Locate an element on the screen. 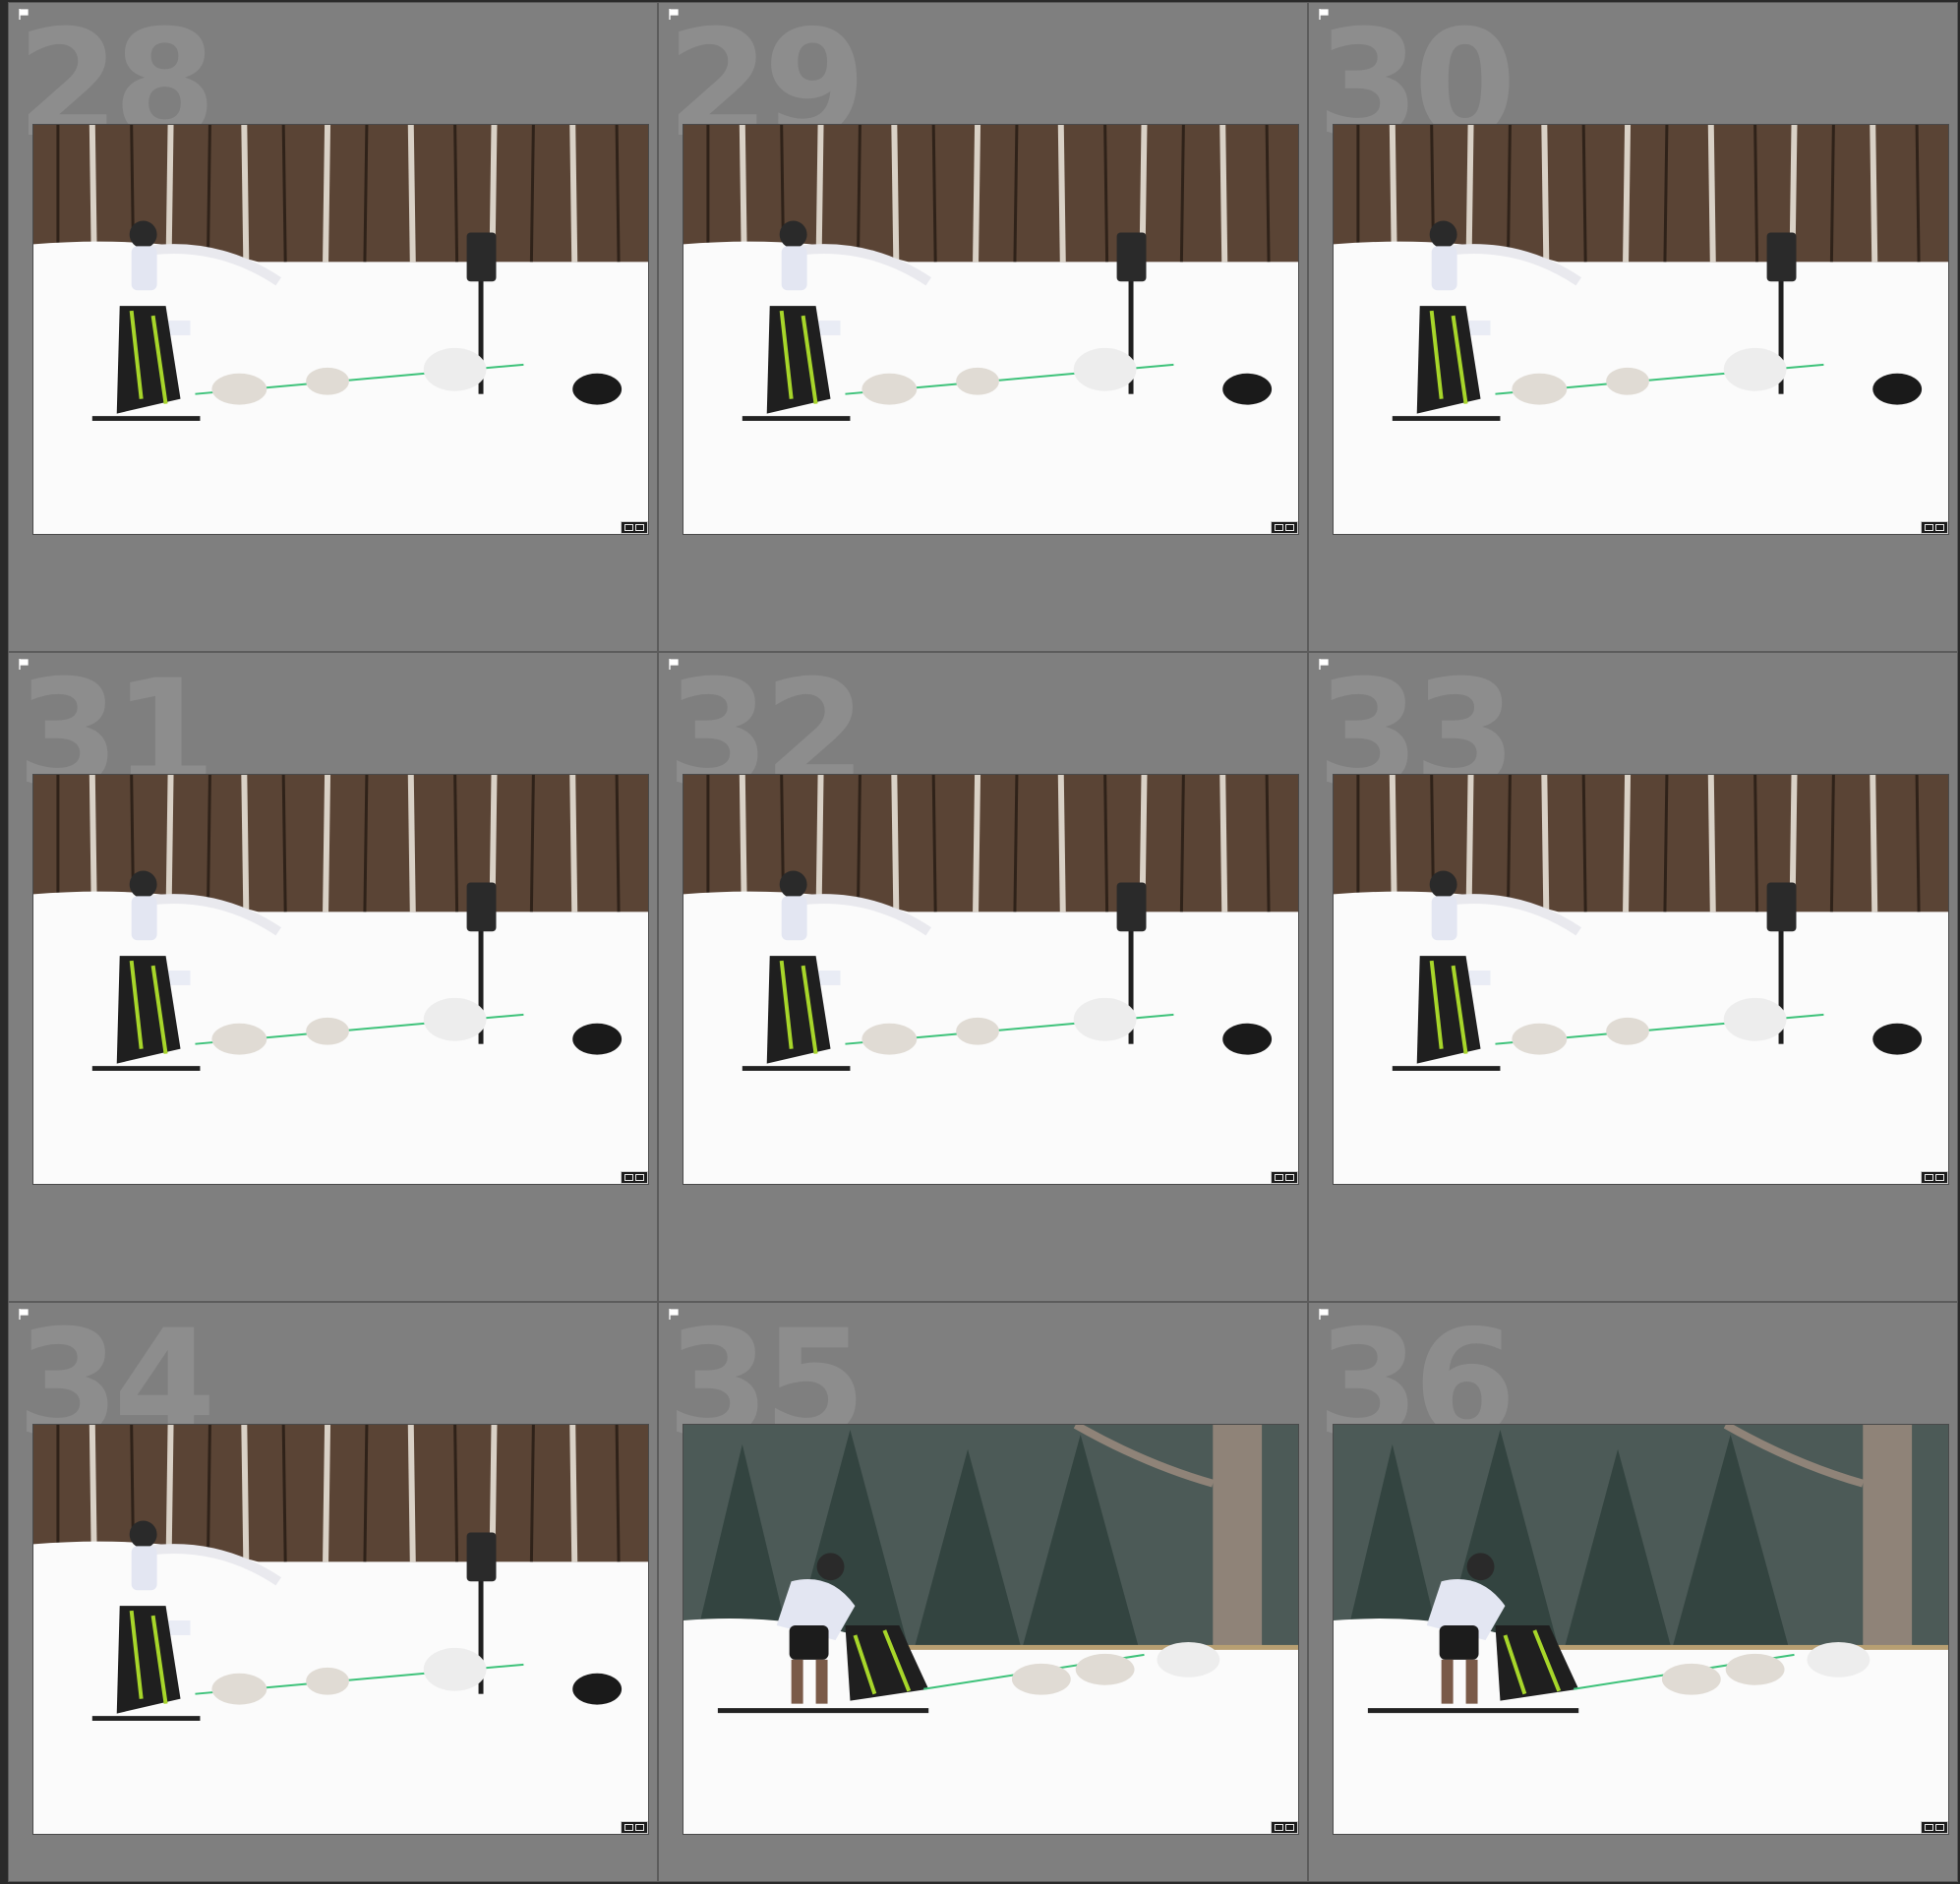 This screenshot has width=1960, height=1884. grid-cell: 33 is located at coordinates (1633, 977).